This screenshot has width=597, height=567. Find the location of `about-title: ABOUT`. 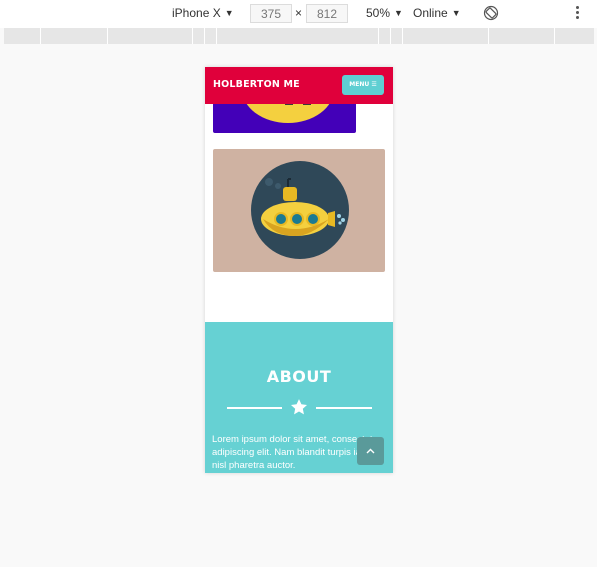

about-title: ABOUT is located at coordinates (299, 376).